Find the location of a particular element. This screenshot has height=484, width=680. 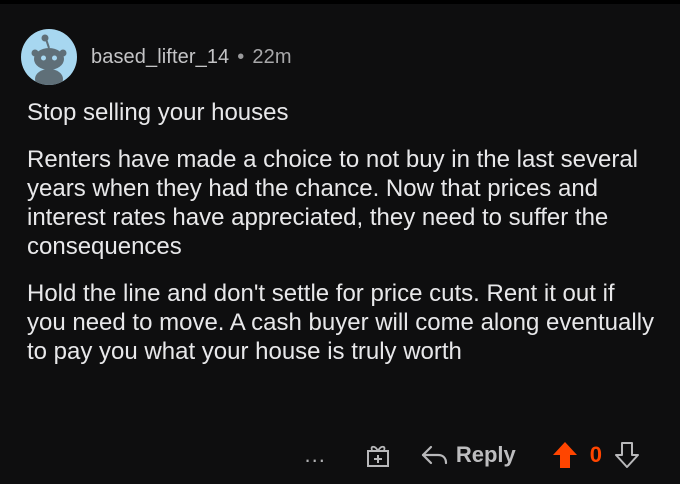

downvote-button is located at coordinates (627, 455).